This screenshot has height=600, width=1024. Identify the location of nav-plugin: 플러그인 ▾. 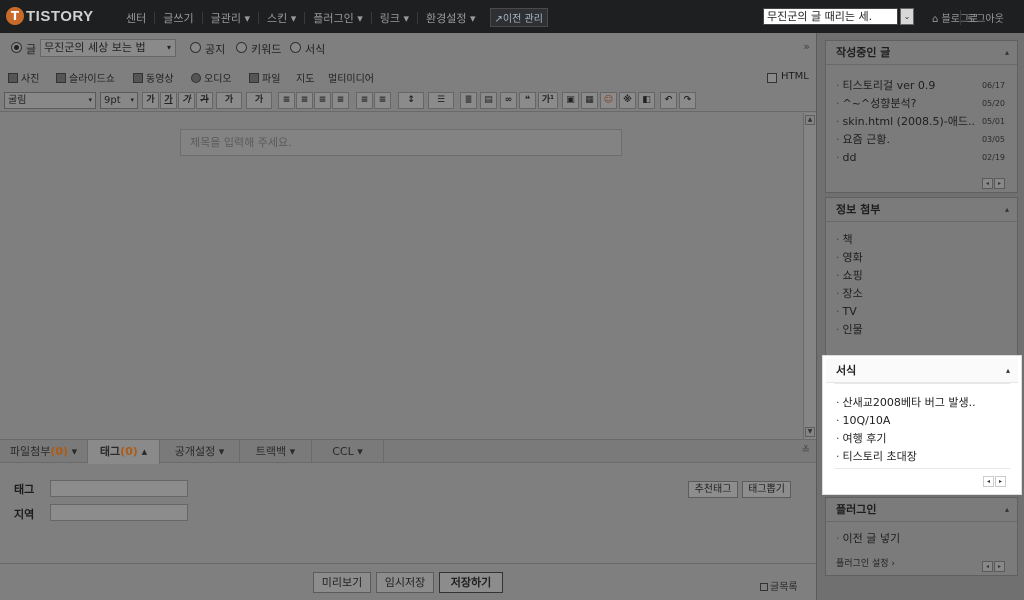
(338, 18).